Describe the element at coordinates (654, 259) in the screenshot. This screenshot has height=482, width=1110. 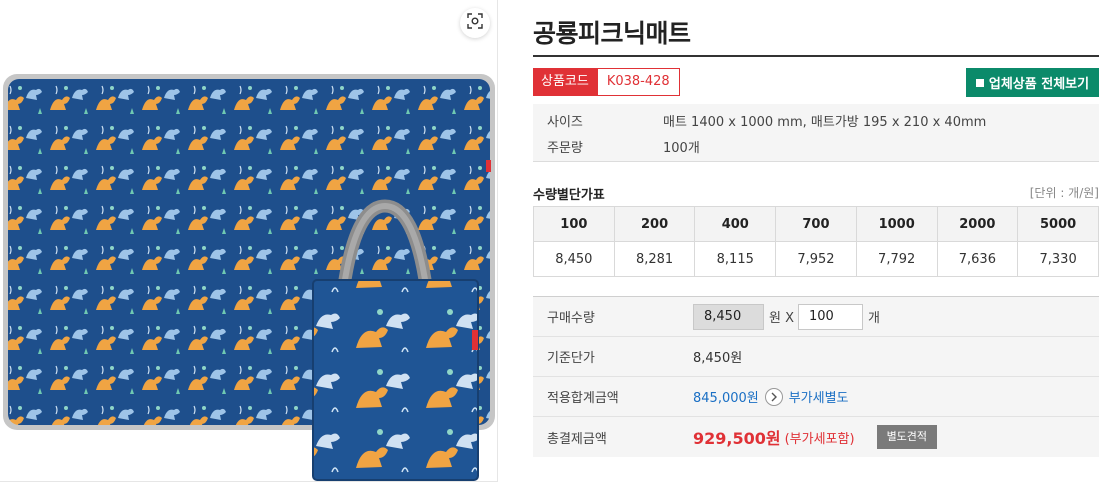
I see `table-cell-price: 8,281` at that location.